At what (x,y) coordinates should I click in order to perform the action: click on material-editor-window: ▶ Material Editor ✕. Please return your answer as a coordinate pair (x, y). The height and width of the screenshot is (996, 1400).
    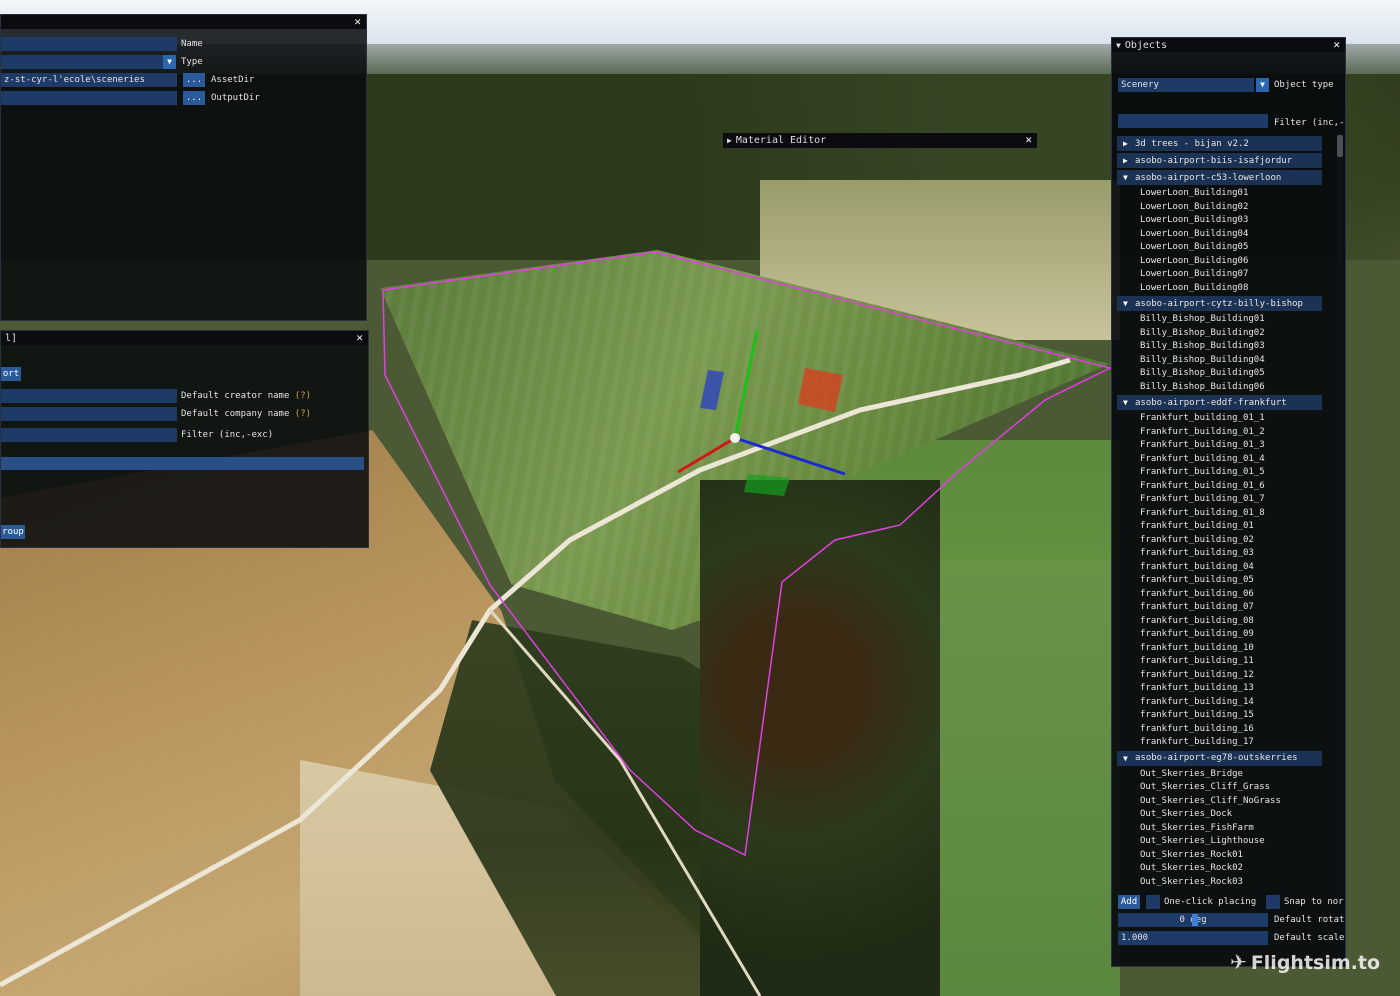
    Looking at the image, I should click on (880, 140).